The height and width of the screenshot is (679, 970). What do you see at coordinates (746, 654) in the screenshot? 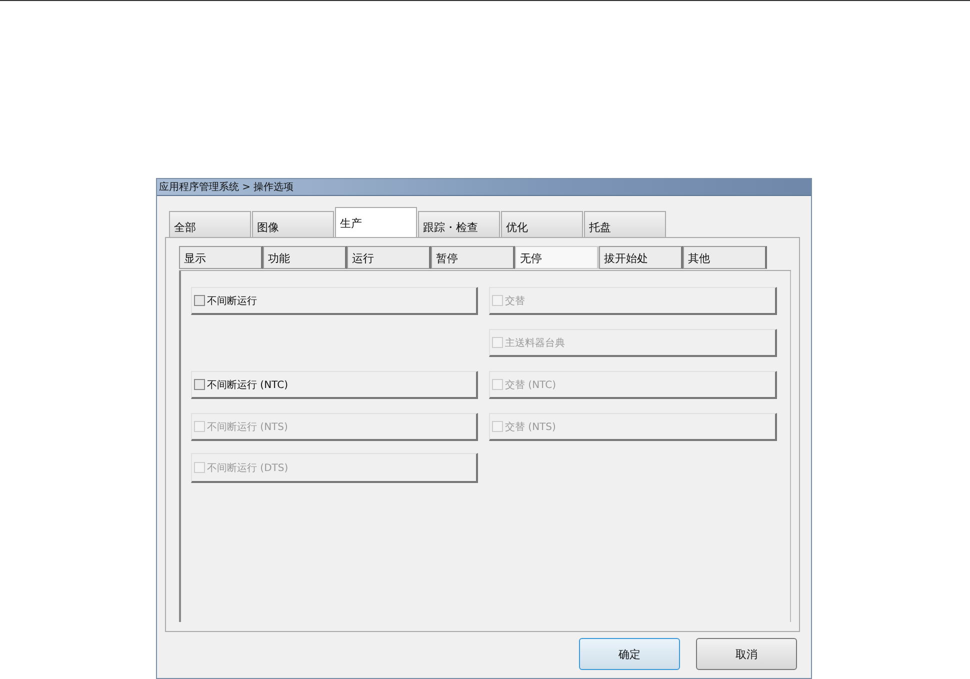
I see `cancel-button: 取消` at bounding box center [746, 654].